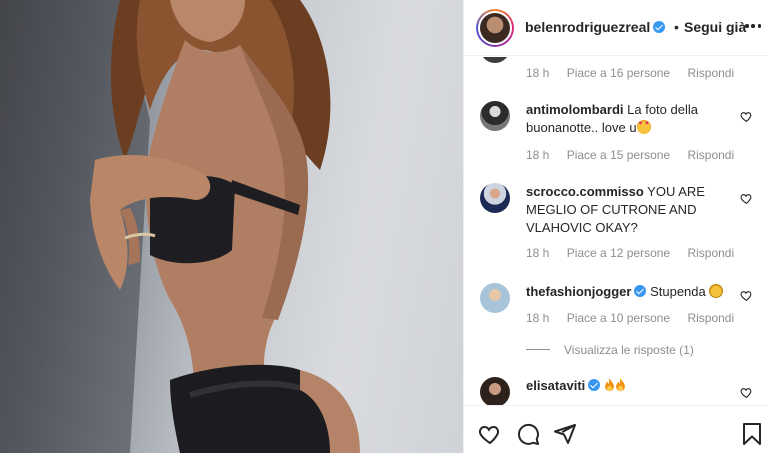 This screenshot has height=453, width=768. I want to click on comment-username: antimolombardi, so click(575, 109).